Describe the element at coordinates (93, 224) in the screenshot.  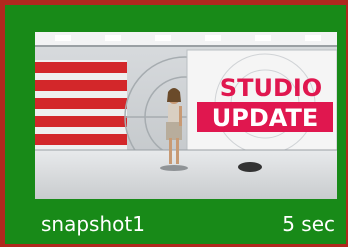
I see `snapshot-name: snapshot1` at that location.